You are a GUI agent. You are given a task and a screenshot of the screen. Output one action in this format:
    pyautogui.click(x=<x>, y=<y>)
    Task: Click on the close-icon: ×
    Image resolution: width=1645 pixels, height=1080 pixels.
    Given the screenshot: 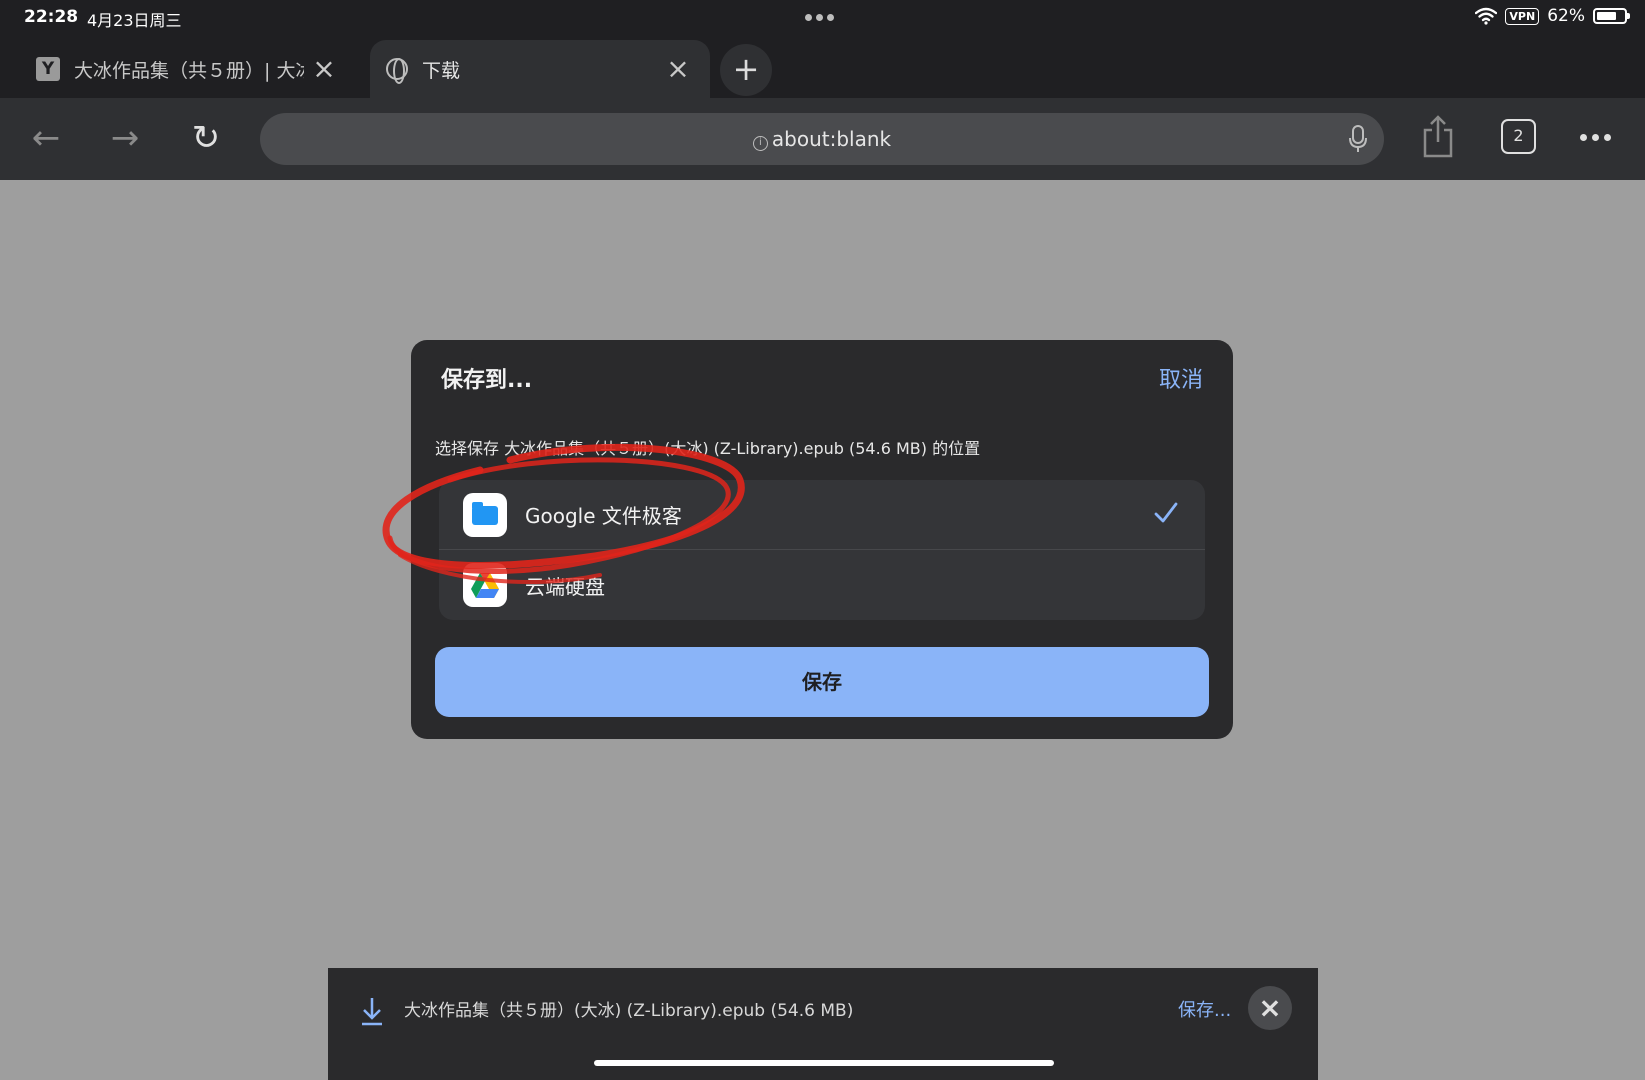 What is the action you would take?
    pyautogui.click(x=1270, y=1008)
    